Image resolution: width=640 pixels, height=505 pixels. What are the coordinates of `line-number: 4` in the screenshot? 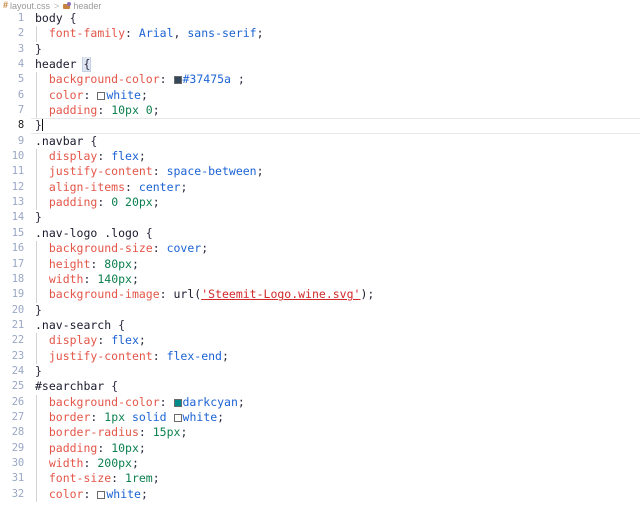 It's located at (20, 64).